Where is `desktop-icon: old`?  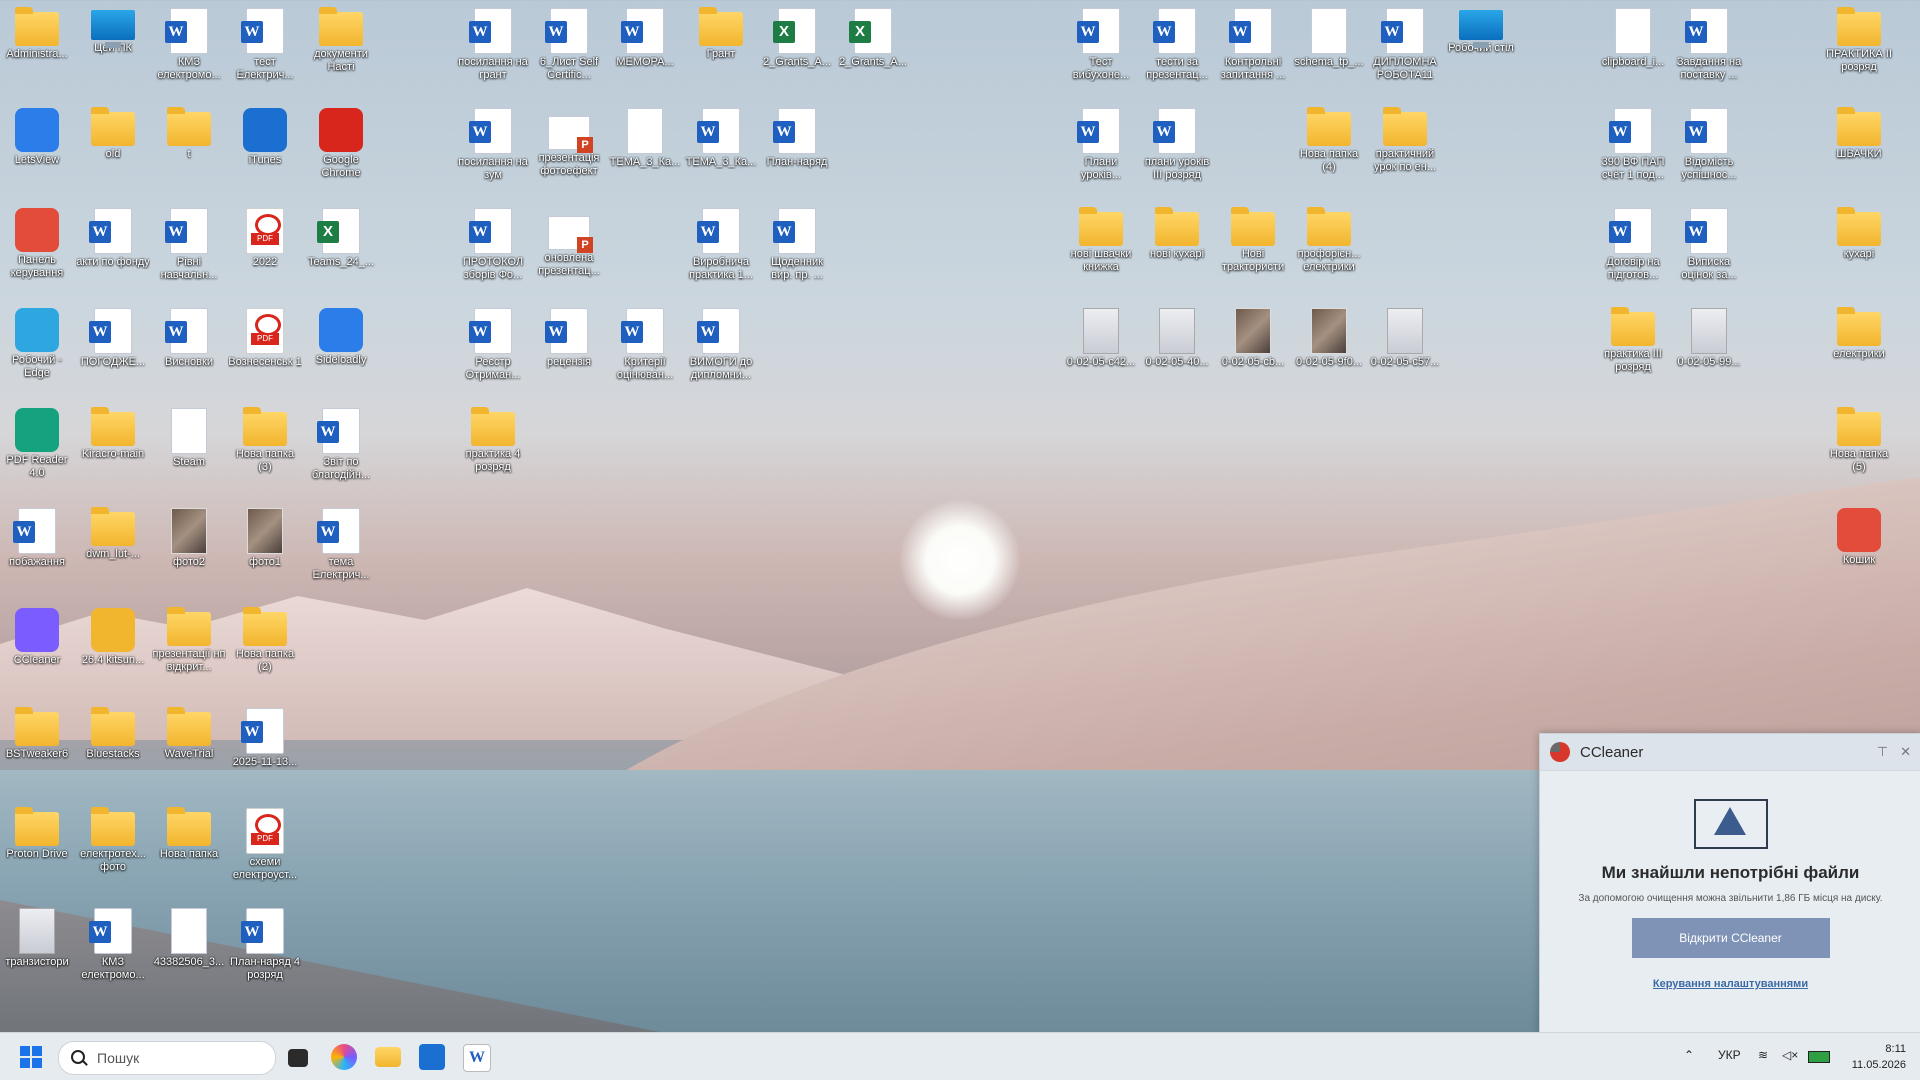
desktop-icon: old is located at coordinates (113, 131).